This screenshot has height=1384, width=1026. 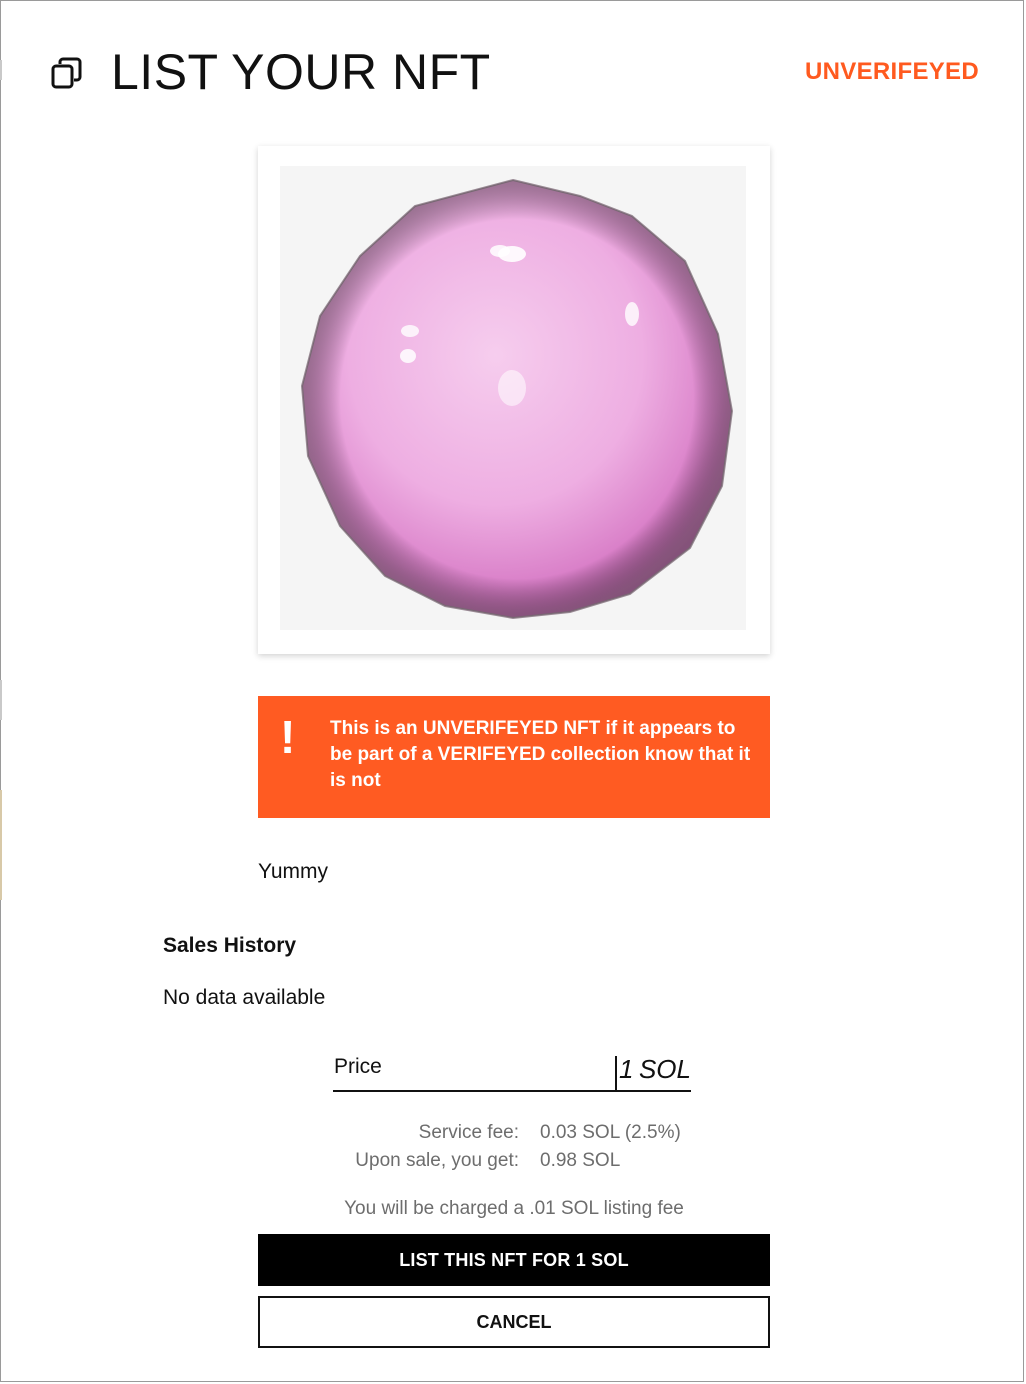 I want to click on service-fee-value: 0.03 SOL (2.5%), so click(x=610, y=1132).